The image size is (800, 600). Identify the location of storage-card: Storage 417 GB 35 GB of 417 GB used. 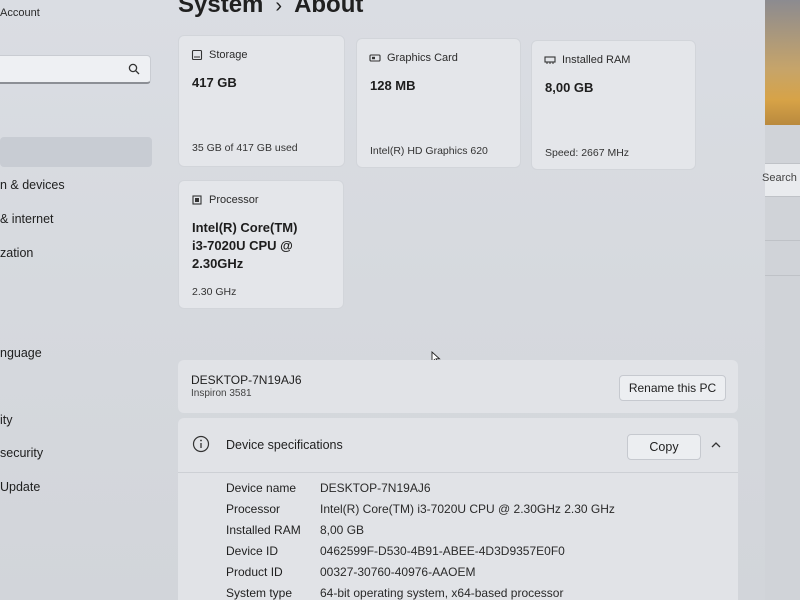
(261, 101).